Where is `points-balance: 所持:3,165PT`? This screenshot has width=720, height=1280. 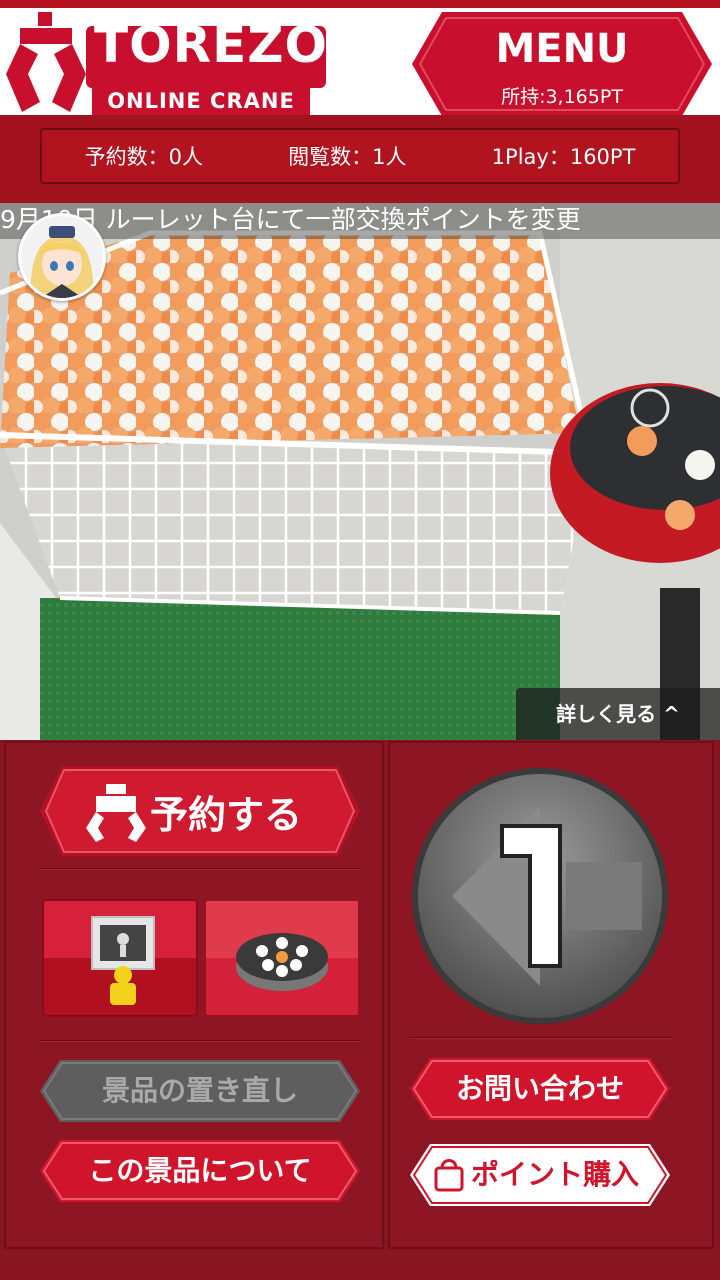 points-balance: 所持:3,165PT is located at coordinates (562, 97).